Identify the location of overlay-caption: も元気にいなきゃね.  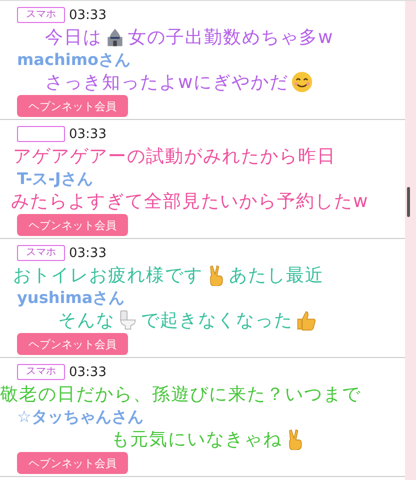
(196, 439).